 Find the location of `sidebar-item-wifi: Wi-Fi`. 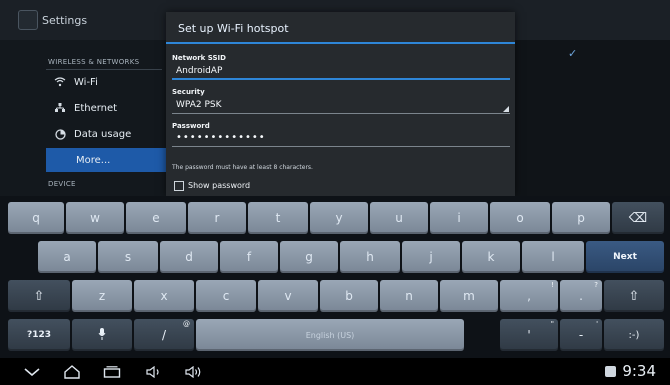

sidebar-item-wifi: Wi-Fi is located at coordinates (106, 82).